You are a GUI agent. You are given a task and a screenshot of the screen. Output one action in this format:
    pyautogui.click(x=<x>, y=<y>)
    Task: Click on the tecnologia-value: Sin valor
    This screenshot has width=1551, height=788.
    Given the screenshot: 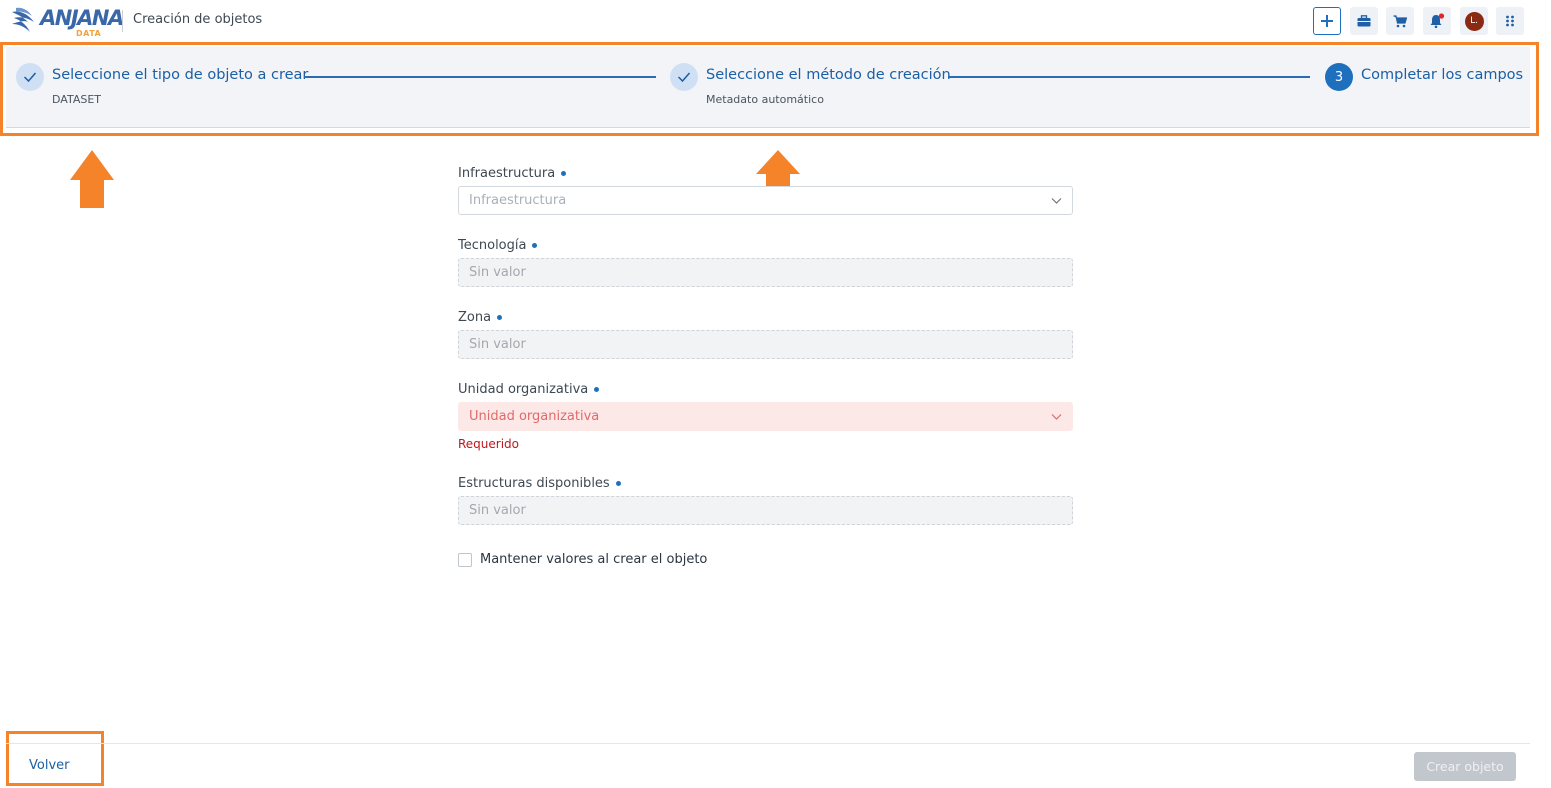 What is the action you would take?
    pyautogui.click(x=497, y=272)
    